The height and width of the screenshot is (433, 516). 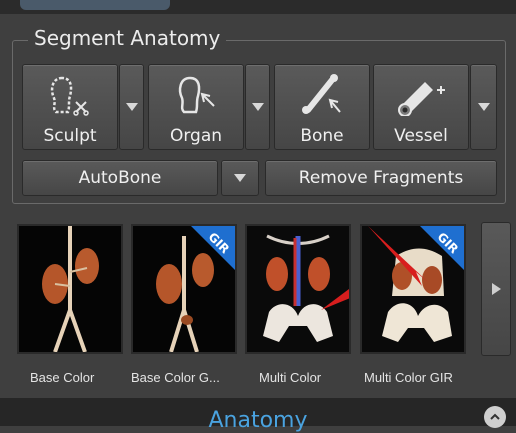 What do you see at coordinates (196, 136) in the screenshot?
I see `organ-label: Organ` at bounding box center [196, 136].